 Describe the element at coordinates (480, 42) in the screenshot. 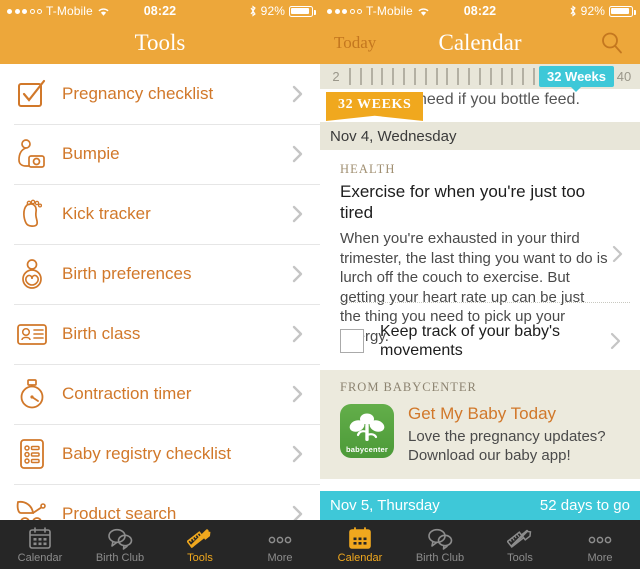

I see `page-title: Calendar` at that location.